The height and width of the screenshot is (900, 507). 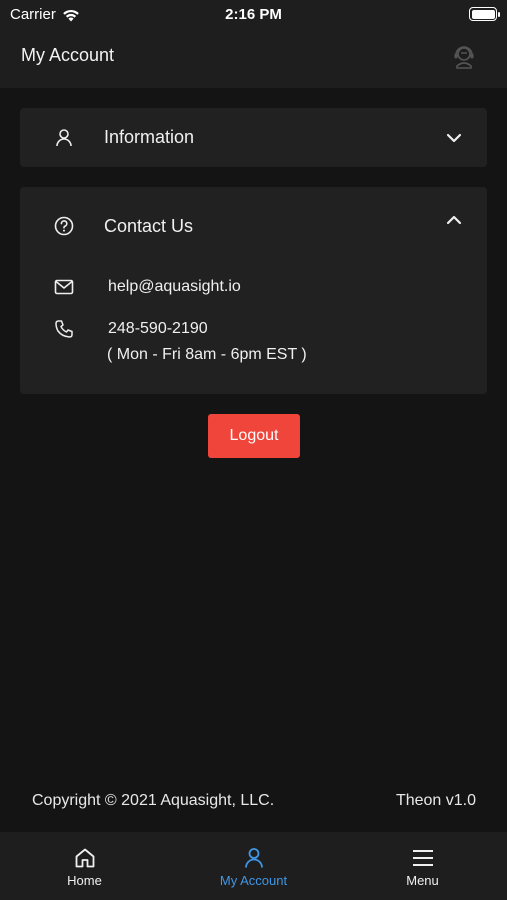 What do you see at coordinates (64, 329) in the screenshot?
I see `phone-icon` at bounding box center [64, 329].